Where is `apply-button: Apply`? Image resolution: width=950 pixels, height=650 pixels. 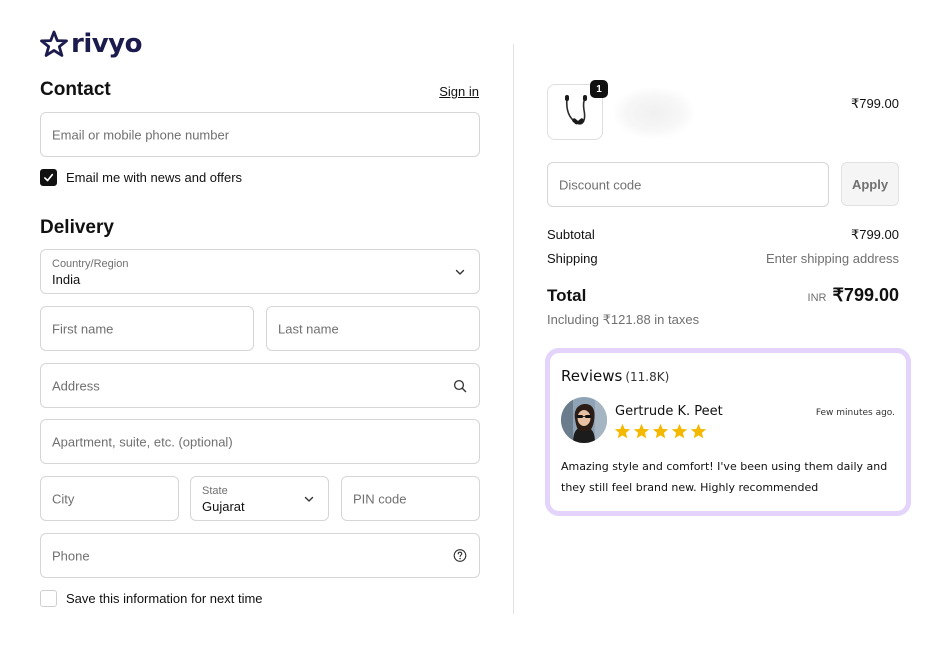
apply-button: Apply is located at coordinates (870, 184).